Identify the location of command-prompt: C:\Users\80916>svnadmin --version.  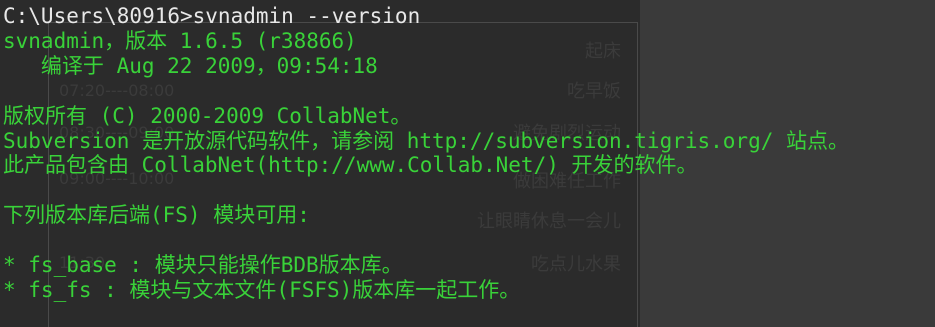
(212, 16).